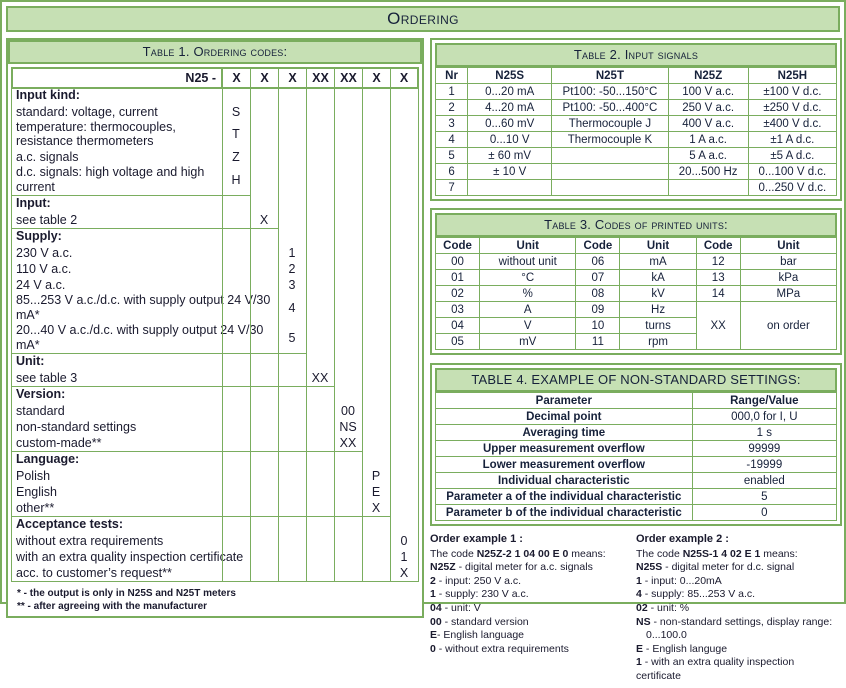 This screenshot has width=846, height=688. Describe the element at coordinates (159, 285) in the screenshot. I see `section-row: 24 V a.c. 3` at that location.